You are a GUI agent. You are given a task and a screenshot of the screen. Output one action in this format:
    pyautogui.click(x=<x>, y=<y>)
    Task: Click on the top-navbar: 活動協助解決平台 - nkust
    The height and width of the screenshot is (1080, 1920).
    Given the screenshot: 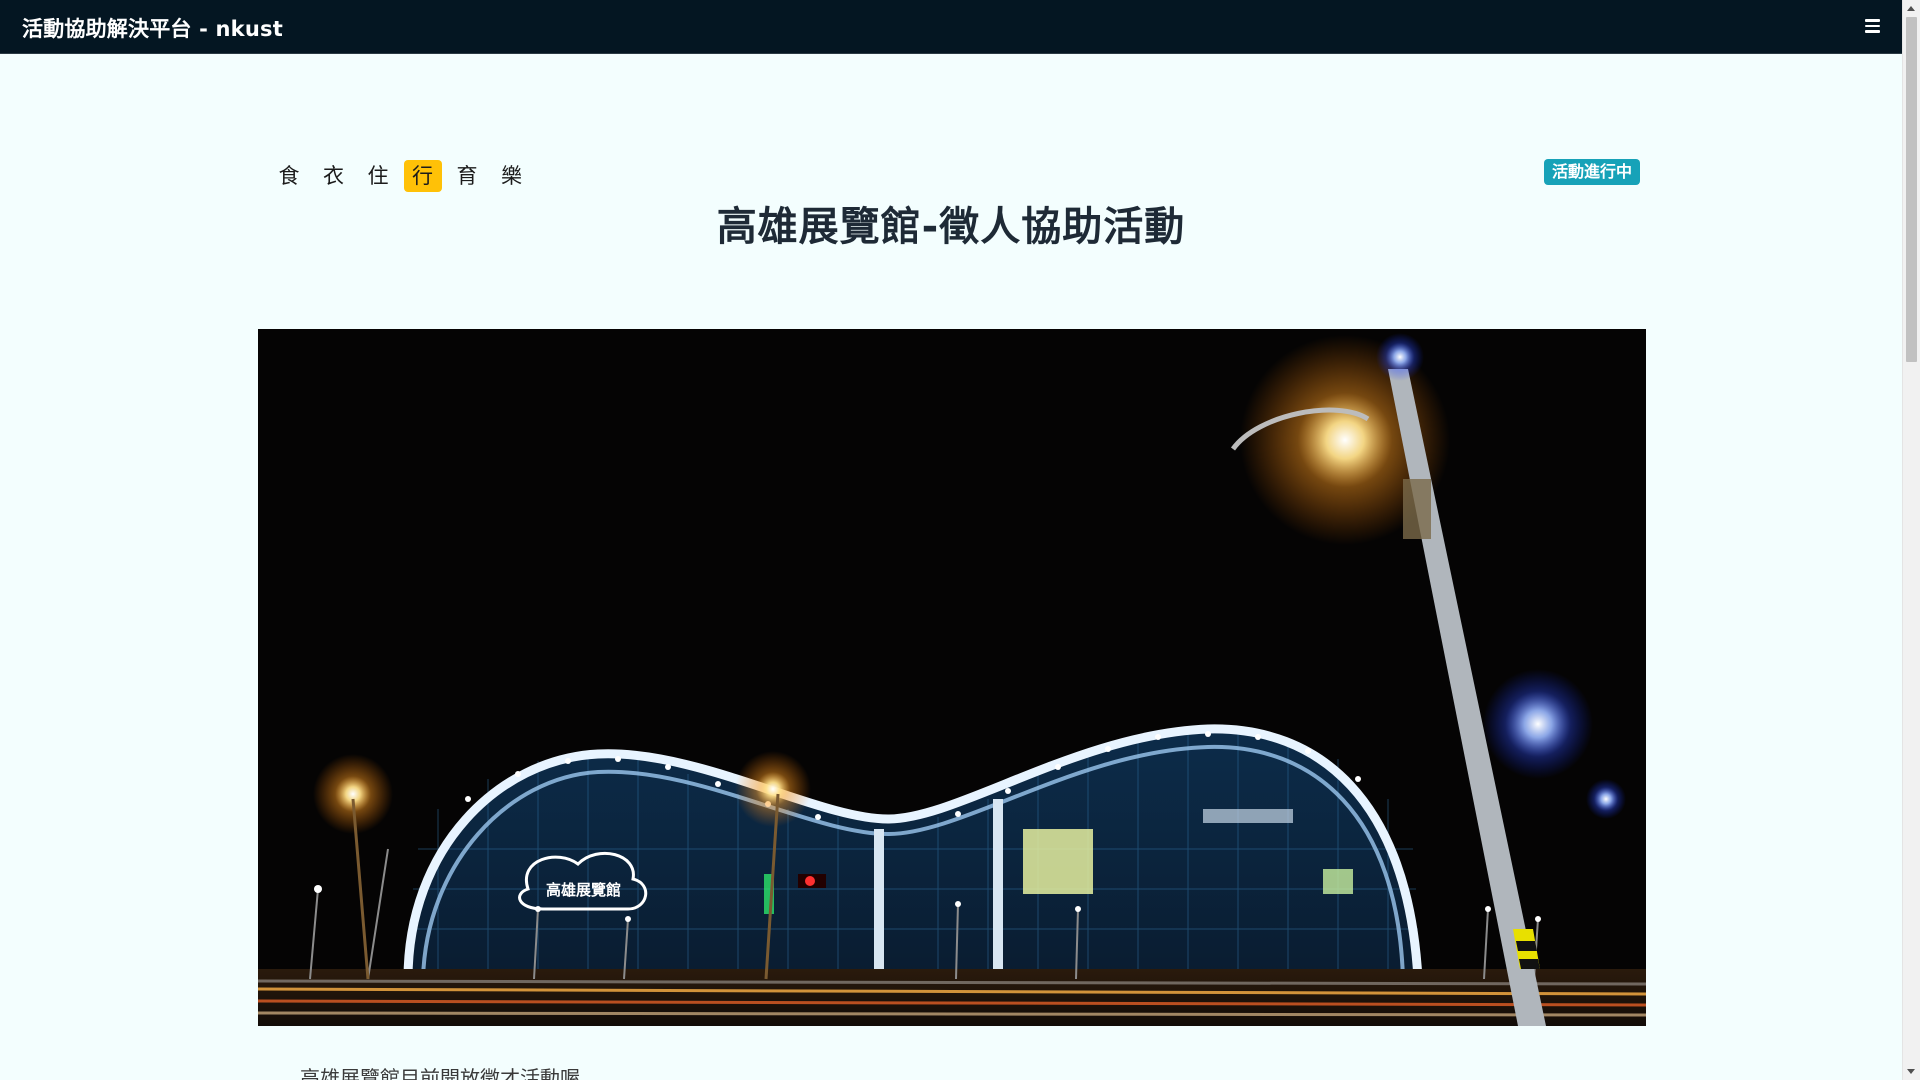 What is the action you would take?
    pyautogui.click(x=951, y=27)
    